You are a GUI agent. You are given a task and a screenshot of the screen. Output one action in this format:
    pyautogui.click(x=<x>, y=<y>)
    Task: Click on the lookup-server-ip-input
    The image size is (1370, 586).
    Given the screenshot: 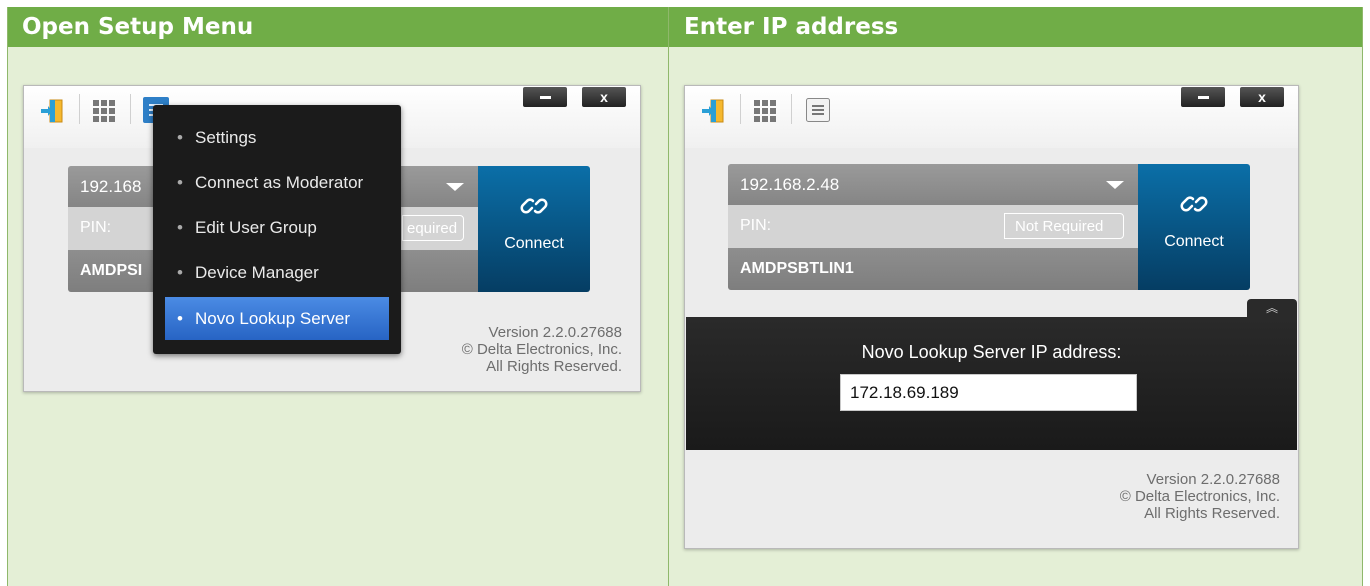 What is the action you would take?
    pyautogui.click(x=988, y=392)
    